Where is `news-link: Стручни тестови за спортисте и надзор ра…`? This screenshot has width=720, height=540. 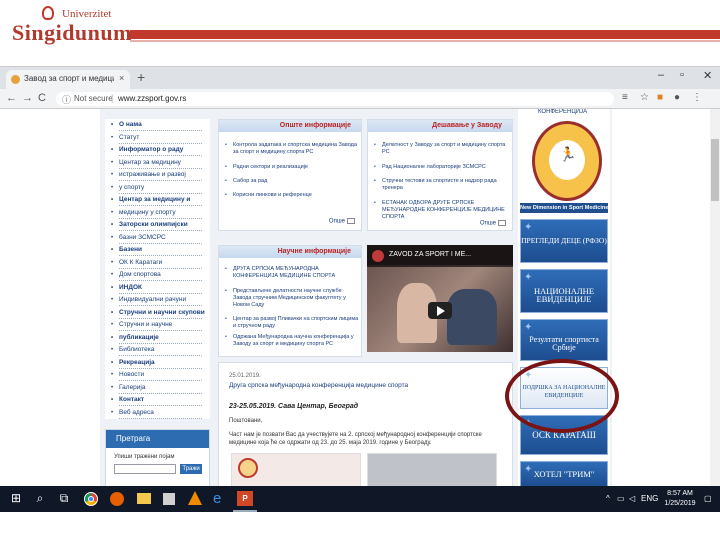 news-link: Стручни тестови за спортисте и надзор ра… is located at coordinates (441, 185).